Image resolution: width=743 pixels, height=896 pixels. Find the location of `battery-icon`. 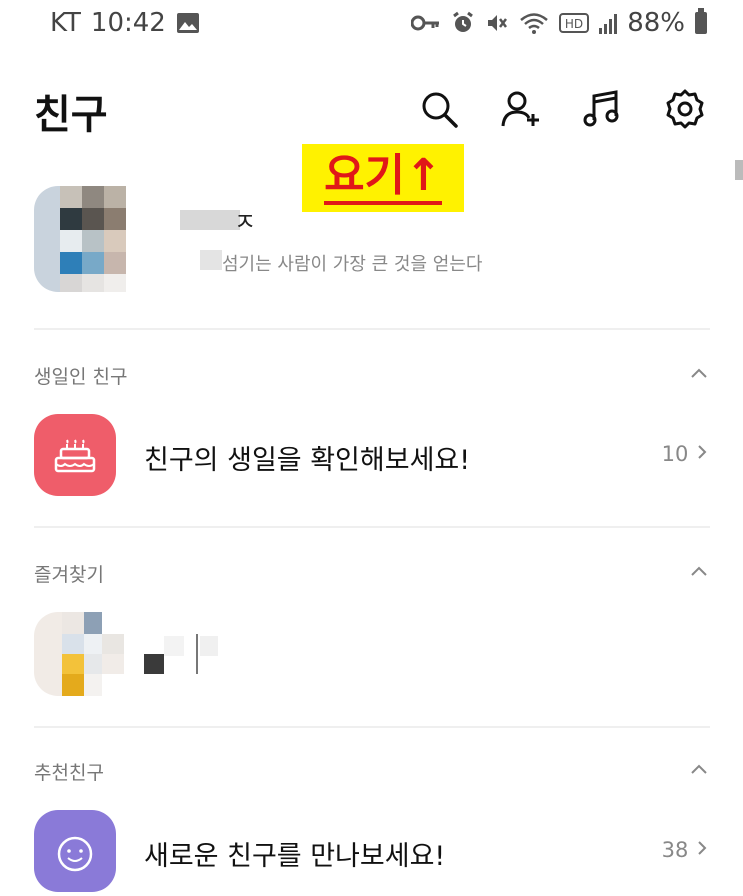

battery-icon is located at coordinates (701, 21).